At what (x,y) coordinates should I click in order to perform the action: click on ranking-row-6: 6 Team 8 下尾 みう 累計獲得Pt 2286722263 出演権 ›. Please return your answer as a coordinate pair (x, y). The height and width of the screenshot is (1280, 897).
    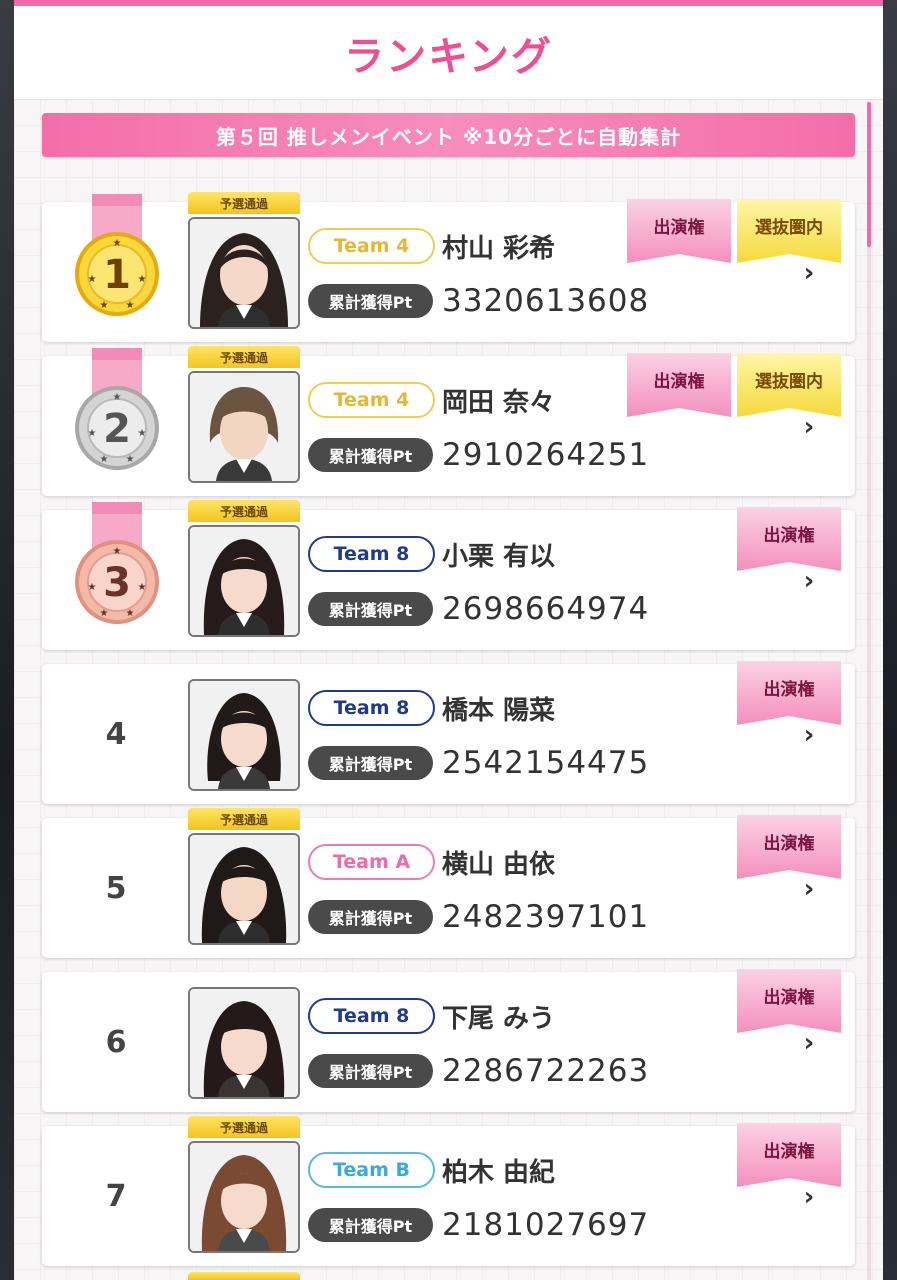
    Looking at the image, I should click on (448, 1040).